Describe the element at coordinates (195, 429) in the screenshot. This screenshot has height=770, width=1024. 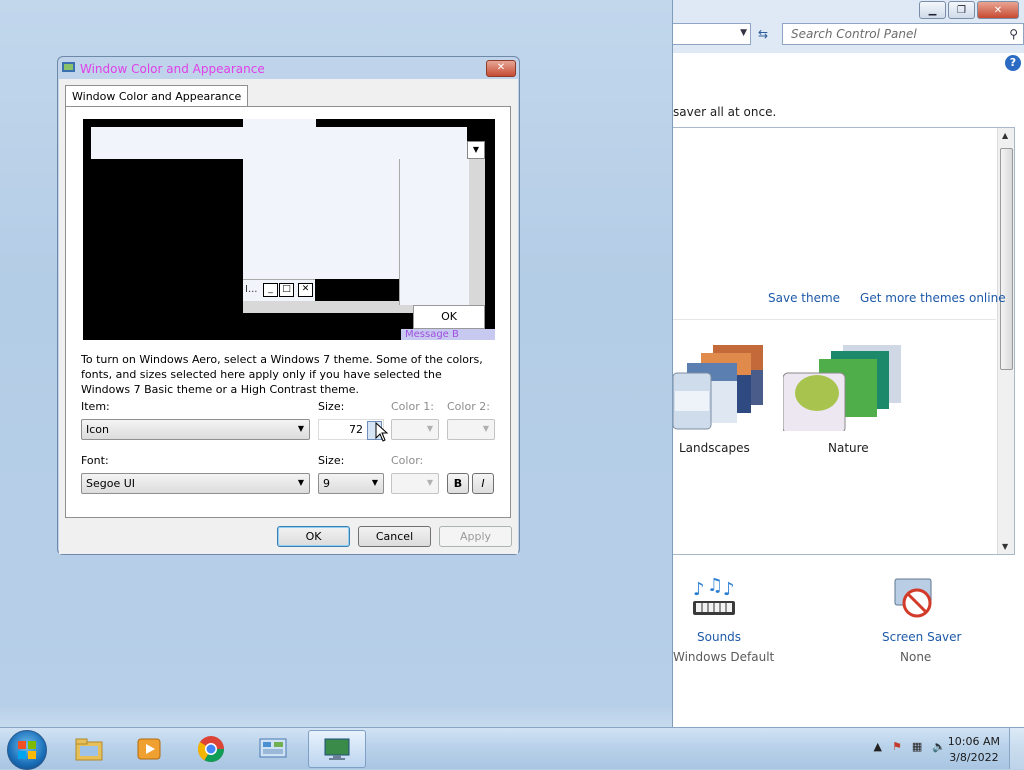
I see `item-select: Icon ▼` at that location.